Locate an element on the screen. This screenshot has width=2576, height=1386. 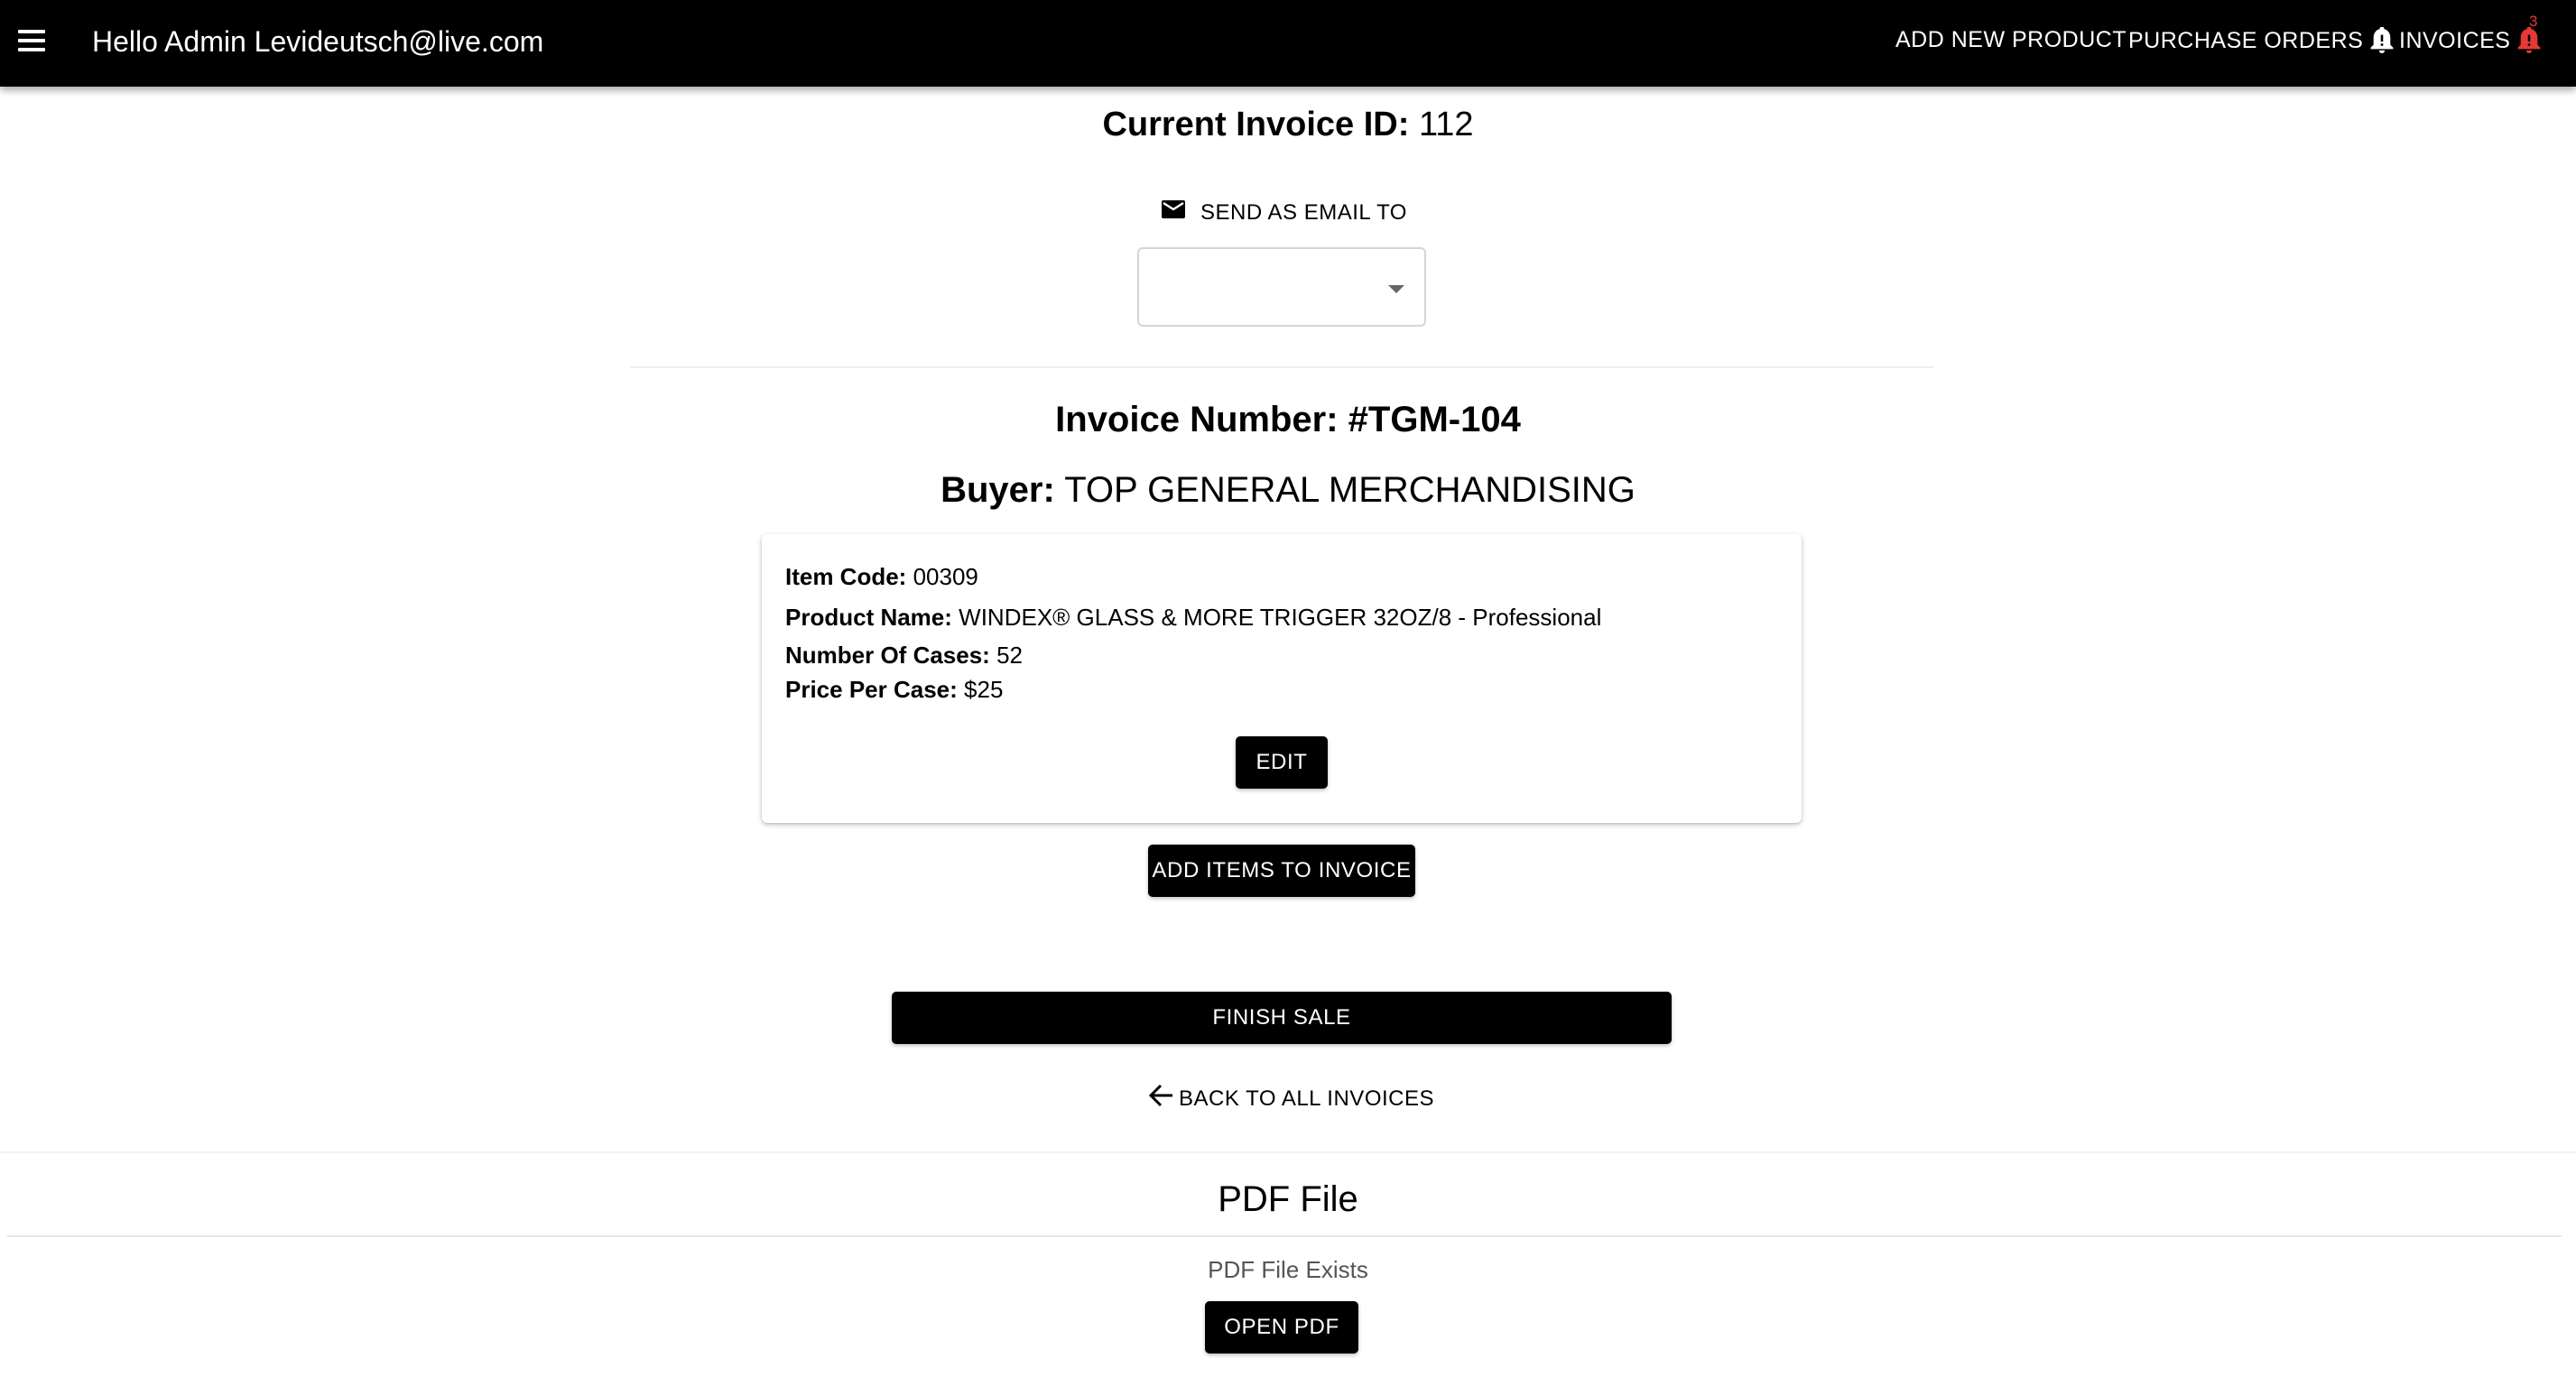
current-invoice-id-label: Current Invoice ID: is located at coordinates (1256, 124).